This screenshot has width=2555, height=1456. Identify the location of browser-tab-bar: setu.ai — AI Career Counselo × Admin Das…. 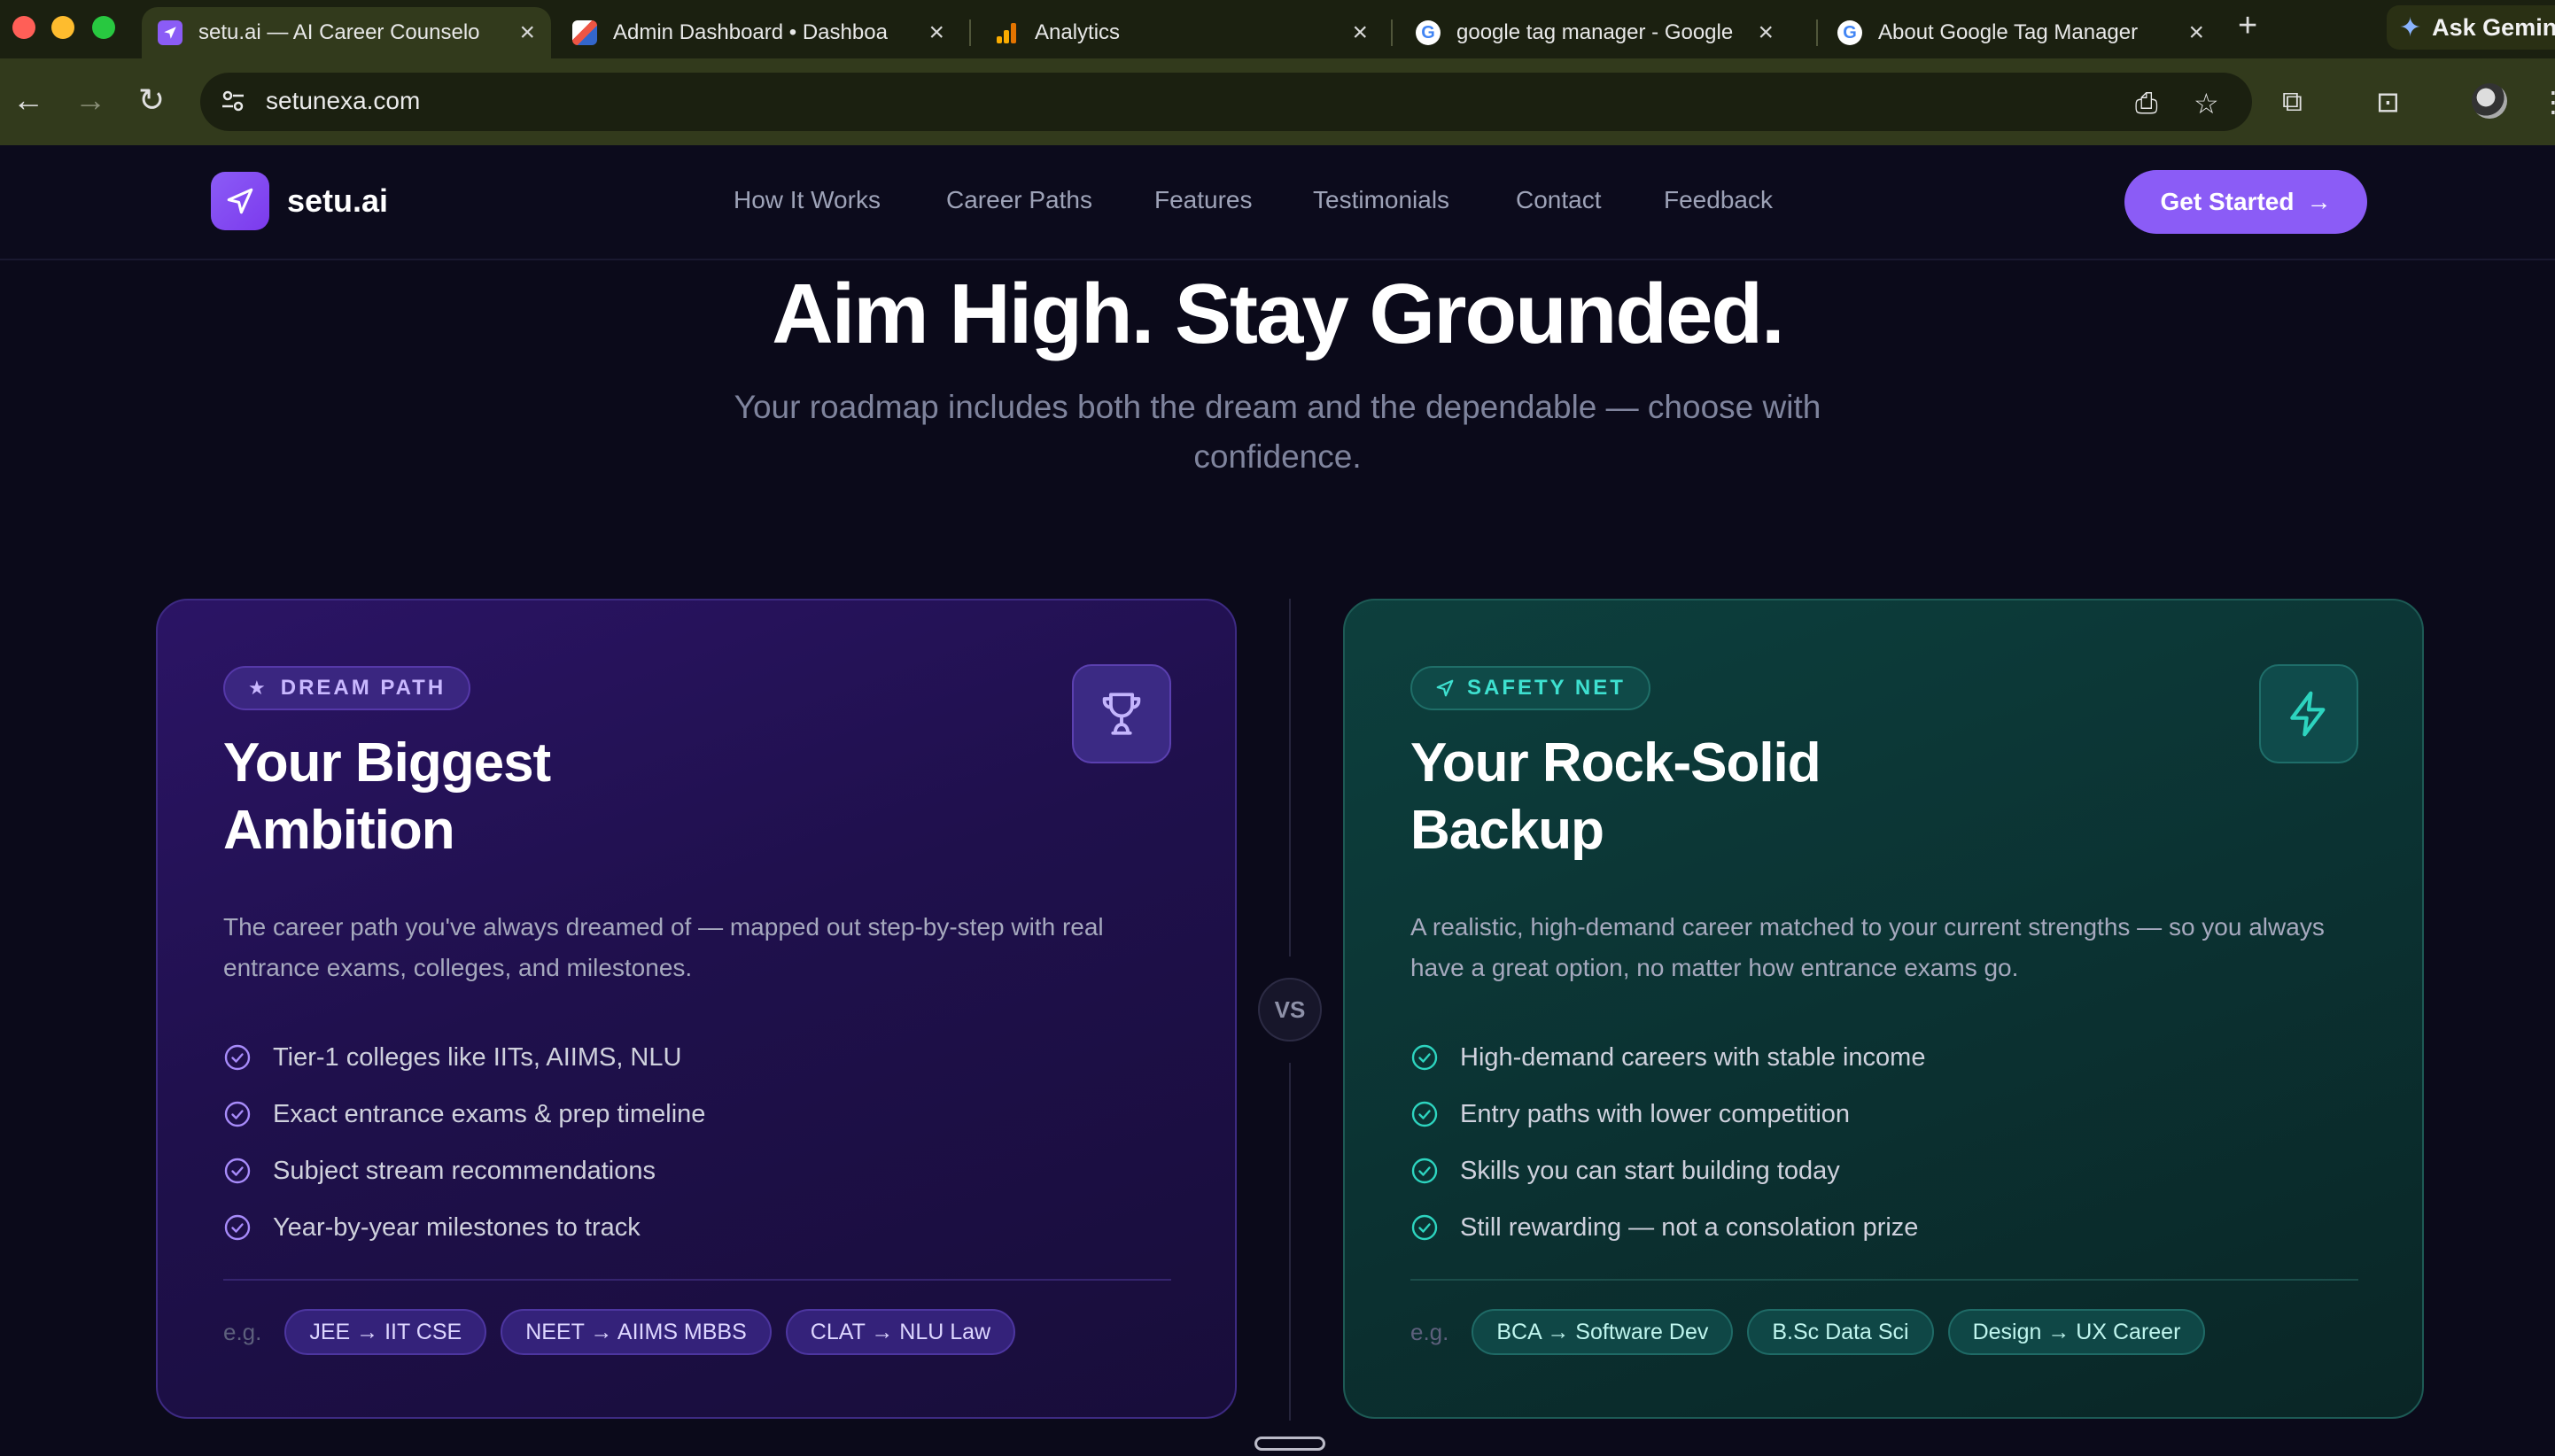
(1277, 29).